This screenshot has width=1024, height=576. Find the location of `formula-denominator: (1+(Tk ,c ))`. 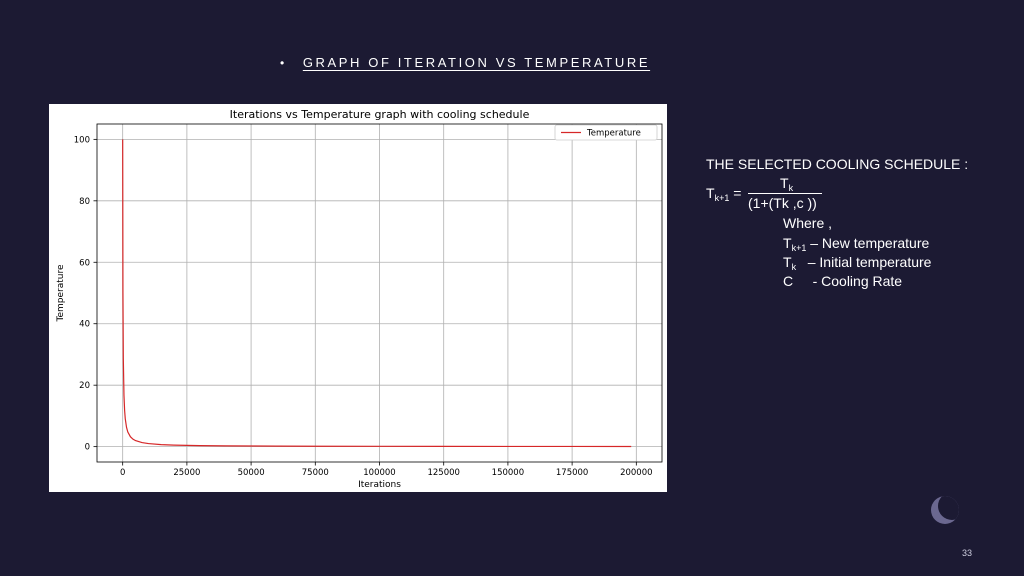

formula-denominator: (1+(Tk ,c )) is located at coordinates (782, 203).